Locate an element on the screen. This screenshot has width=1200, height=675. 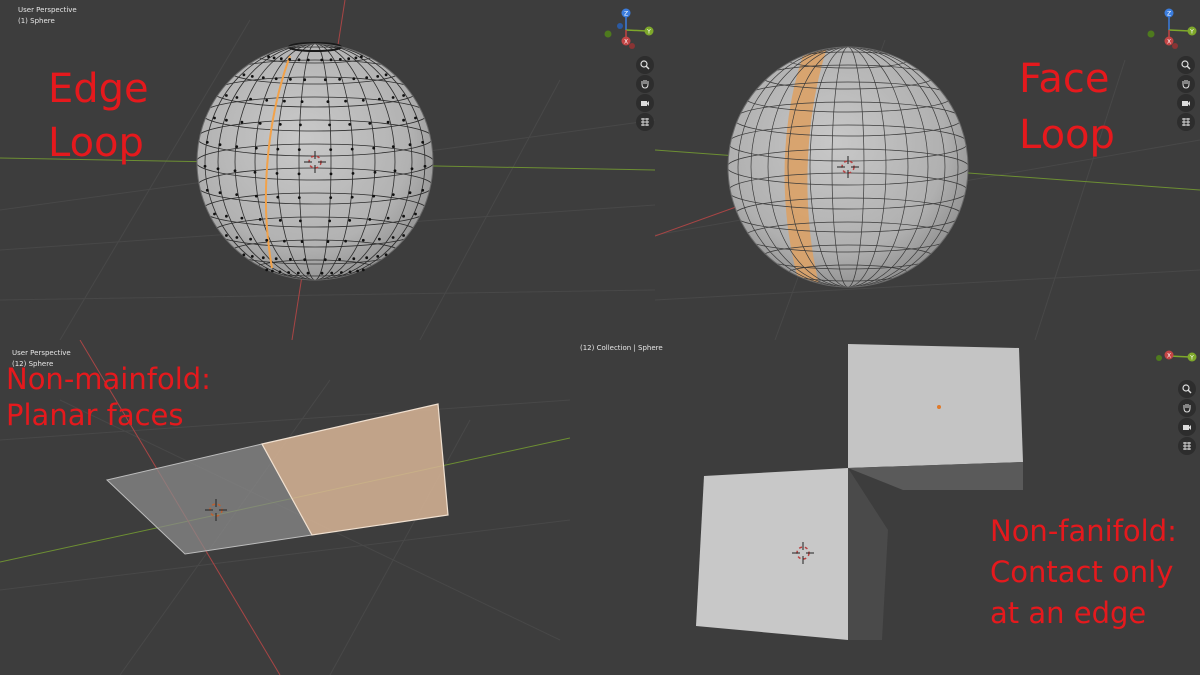
annotation-line-2: Planar faces is located at coordinates (95, 415).